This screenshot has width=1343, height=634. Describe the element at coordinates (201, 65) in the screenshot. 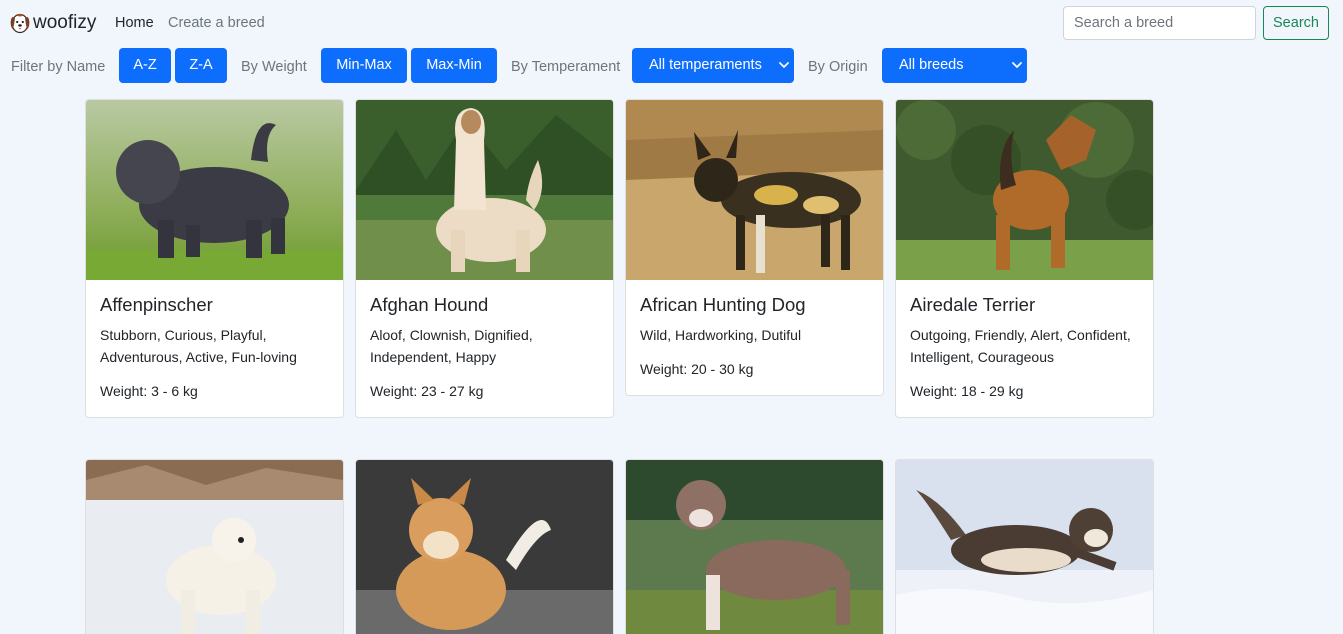

I see `sort-za-button: Z-A` at that location.